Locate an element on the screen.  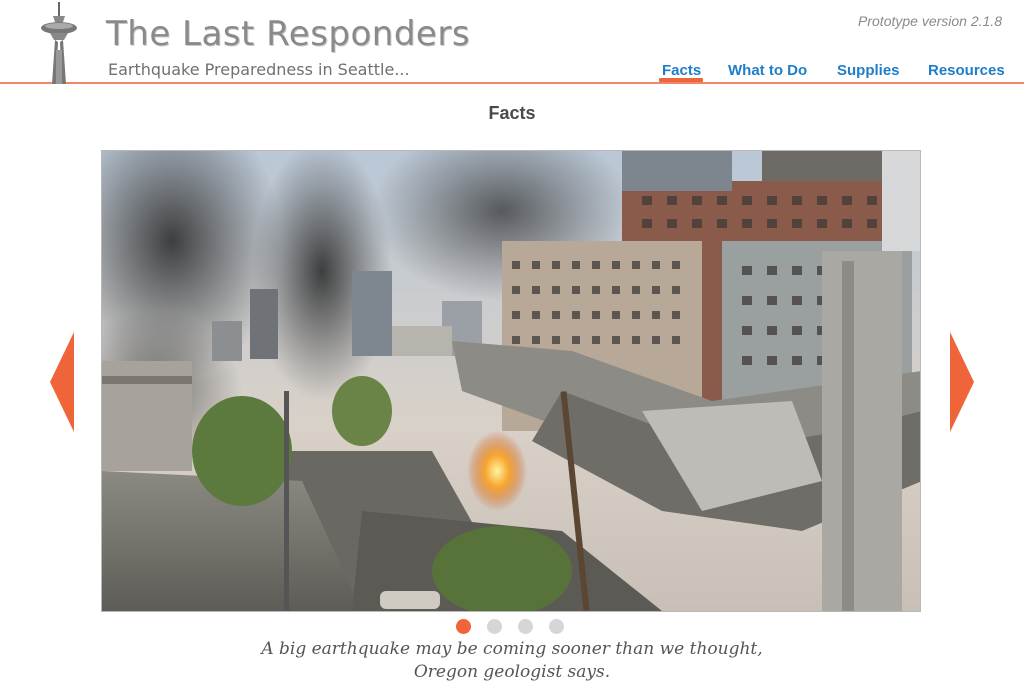
nav-item-facts: Facts is located at coordinates (681, 70).